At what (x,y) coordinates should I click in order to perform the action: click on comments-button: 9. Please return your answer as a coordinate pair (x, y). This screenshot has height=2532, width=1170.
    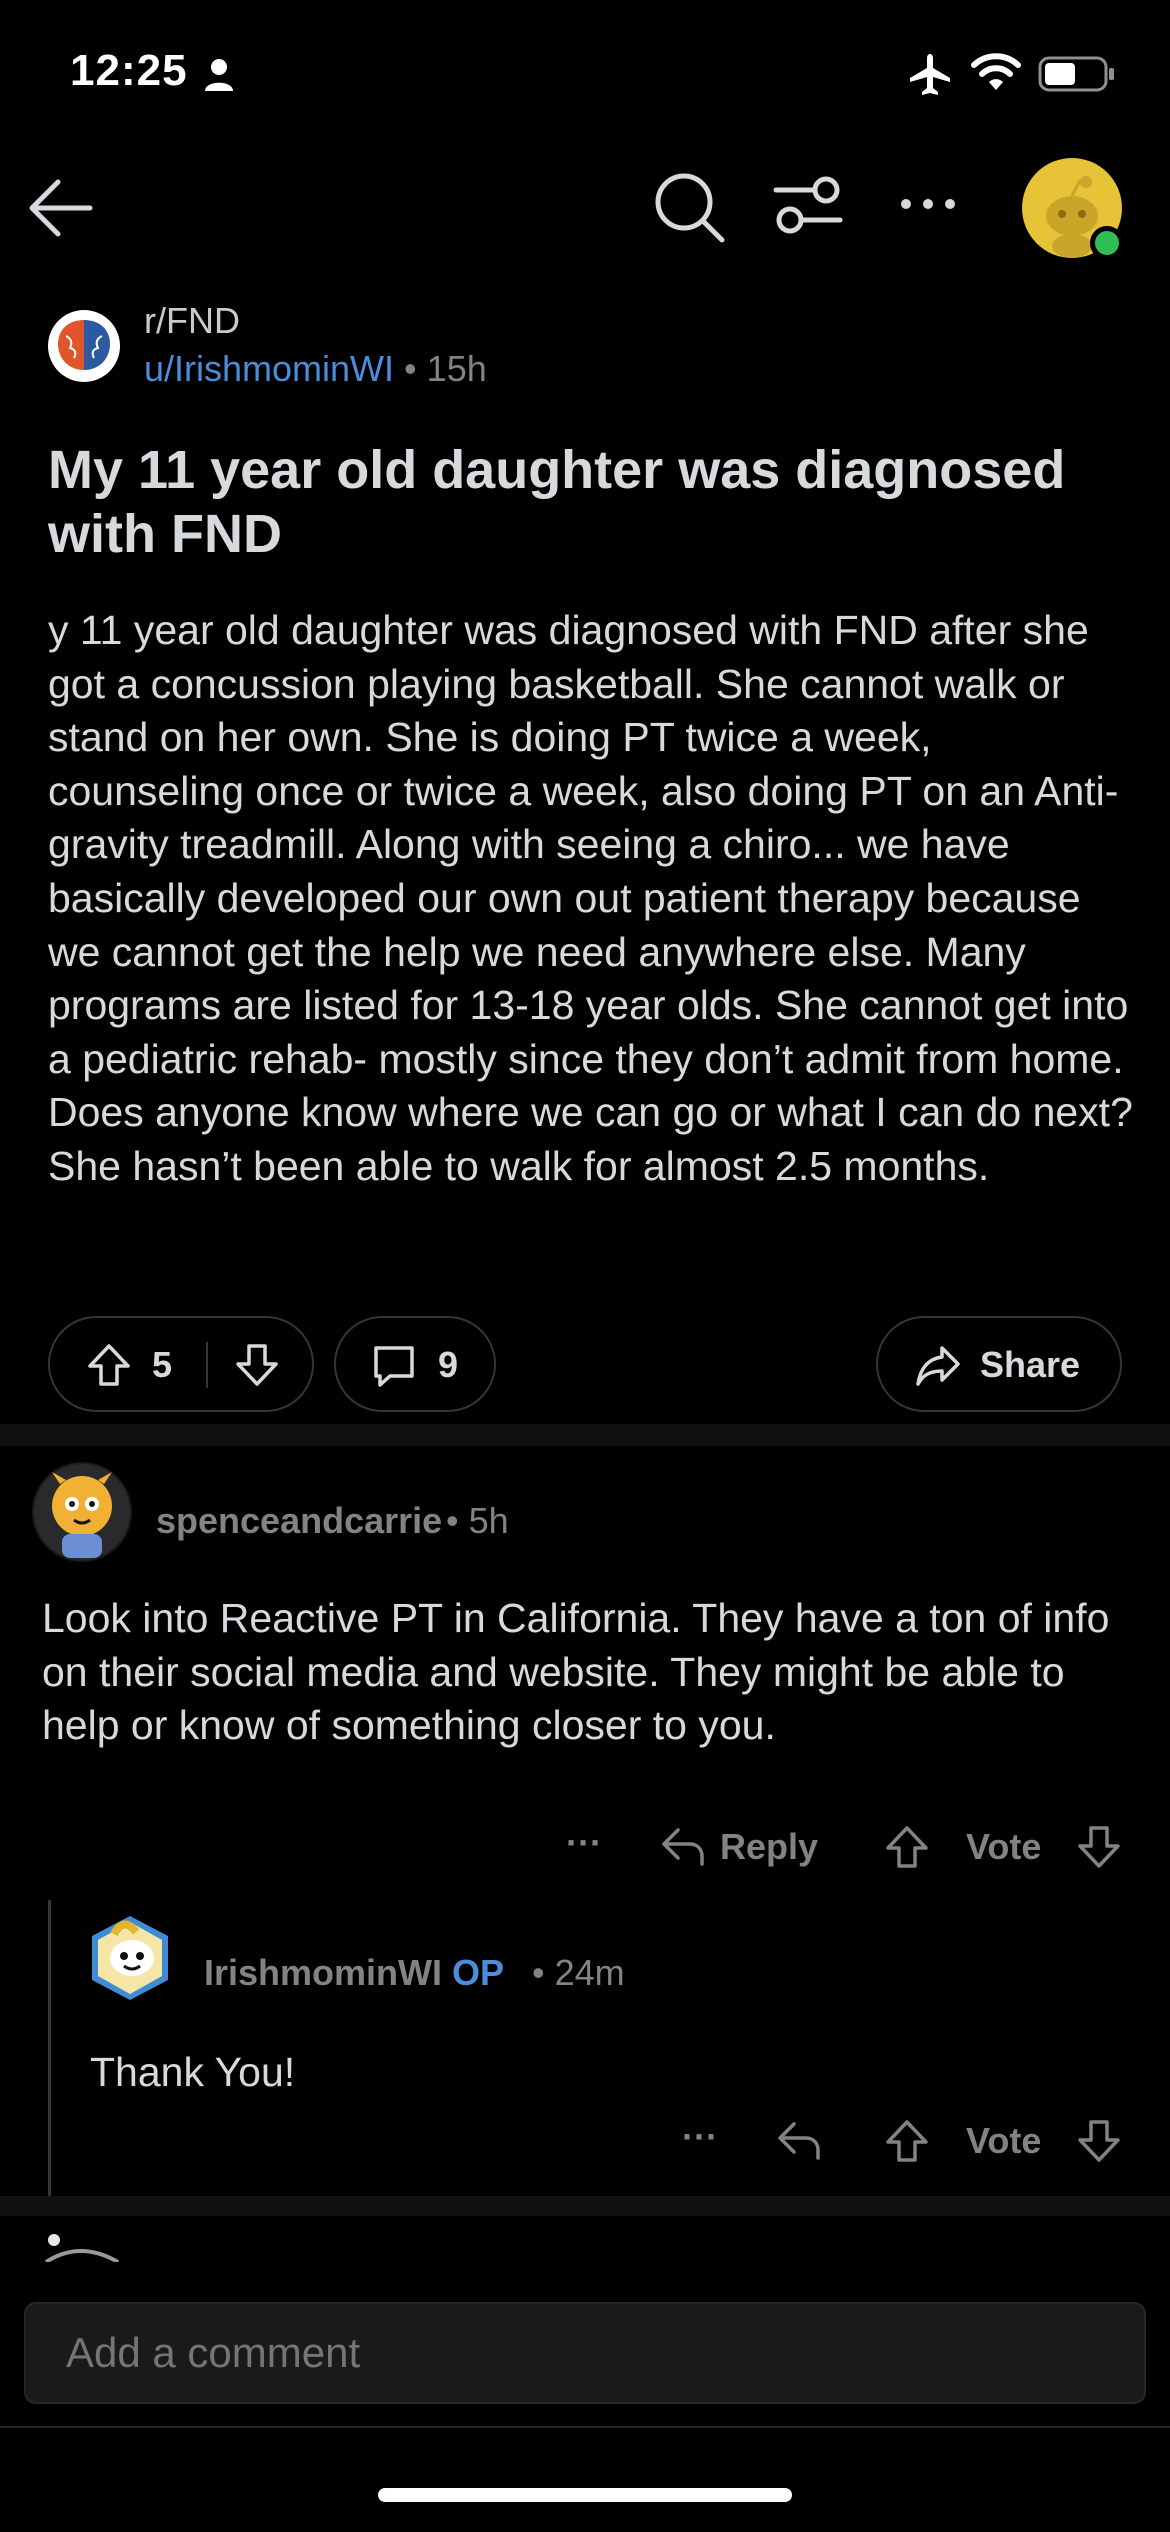
    Looking at the image, I should click on (415, 1364).